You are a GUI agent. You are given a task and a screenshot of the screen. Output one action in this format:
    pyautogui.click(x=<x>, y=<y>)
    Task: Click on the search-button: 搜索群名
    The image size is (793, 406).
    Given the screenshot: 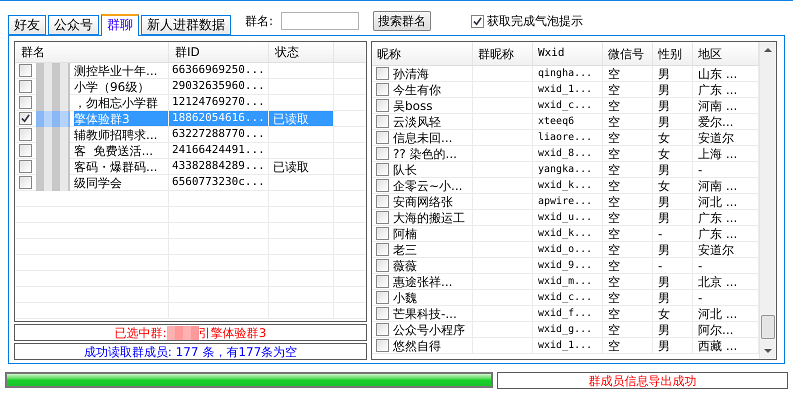 What is the action you would take?
    pyautogui.click(x=402, y=21)
    